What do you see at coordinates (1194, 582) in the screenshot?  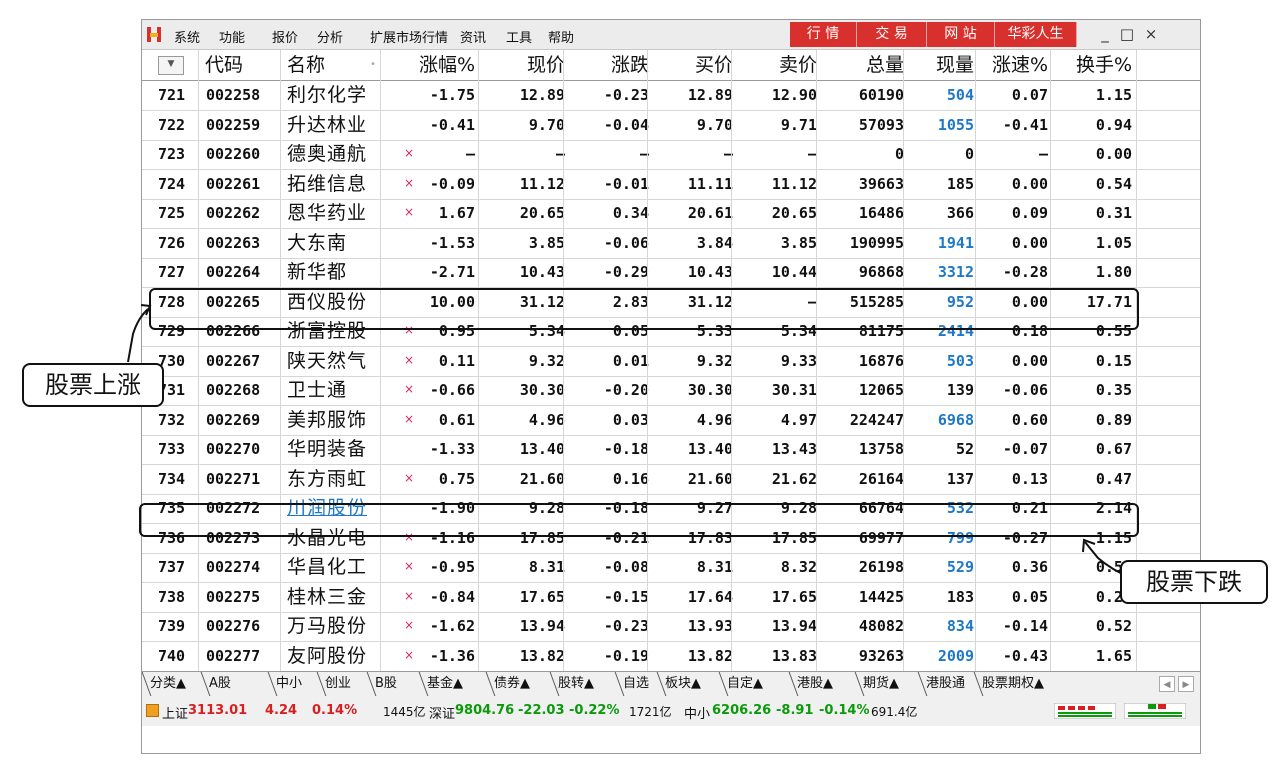 I see `fall-callout: 股票下跌` at bounding box center [1194, 582].